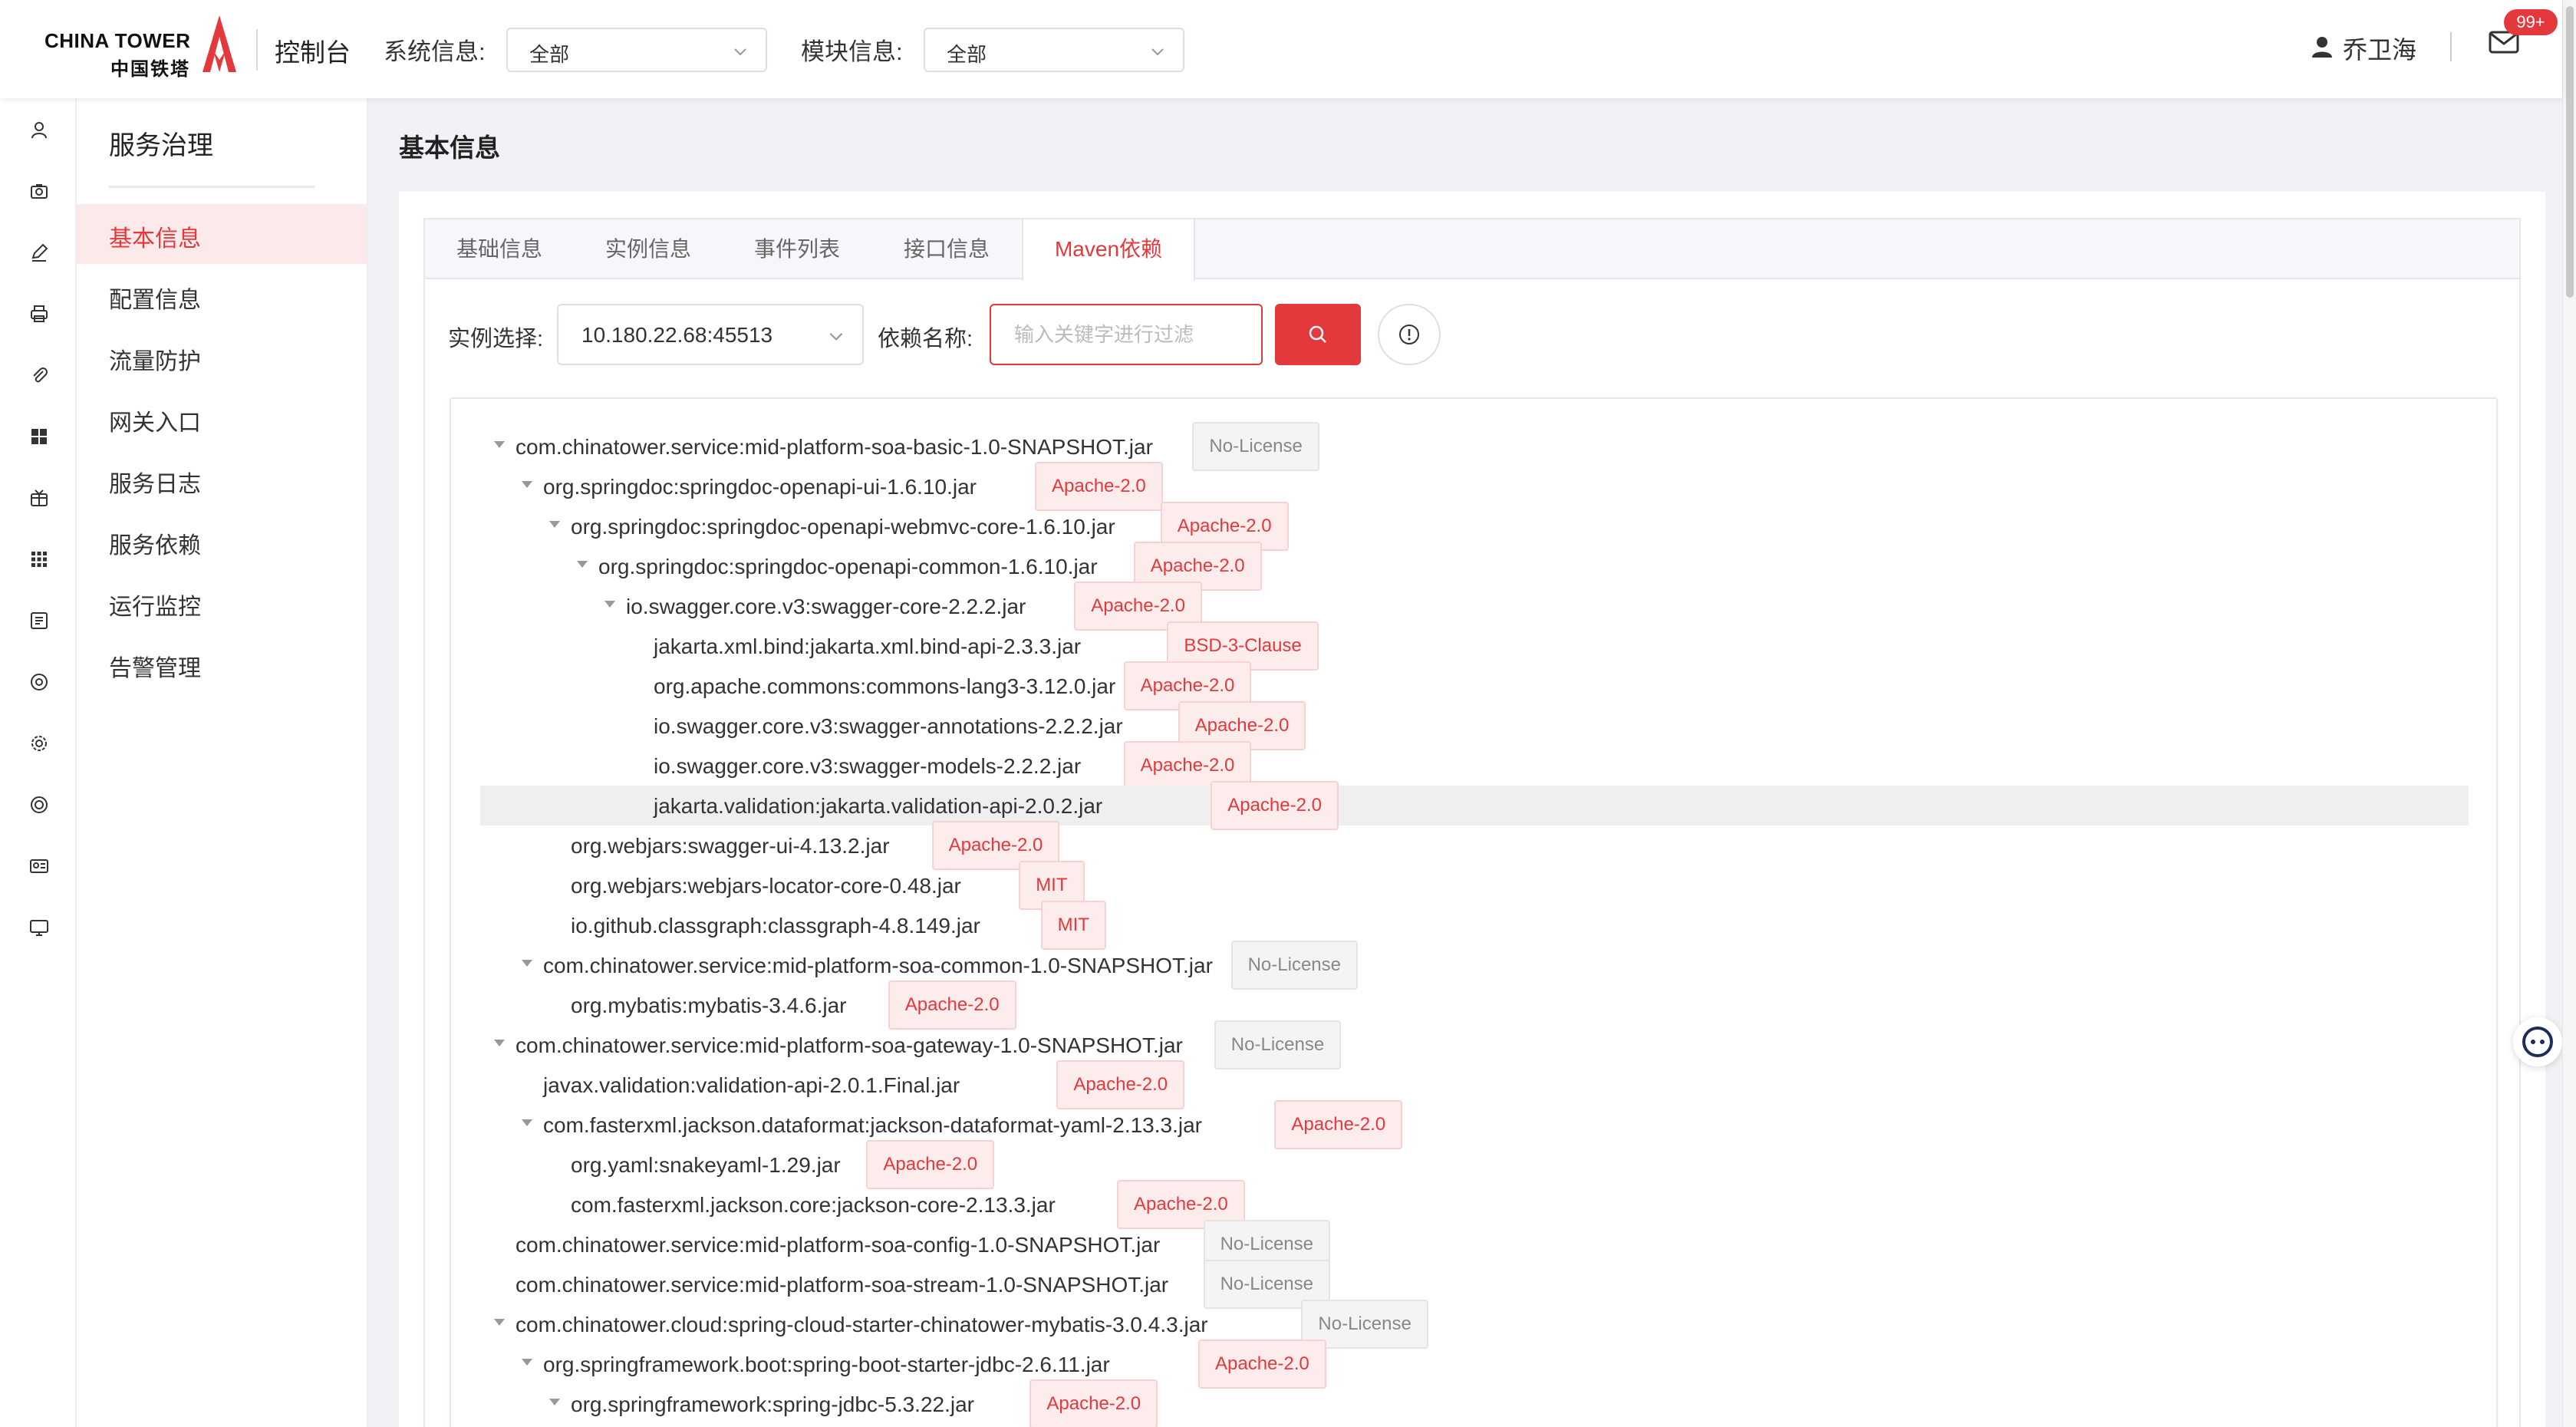 The image size is (2576, 1427). Describe the element at coordinates (946, 249) in the screenshot. I see `tab-interface-info: 接口信息` at that location.